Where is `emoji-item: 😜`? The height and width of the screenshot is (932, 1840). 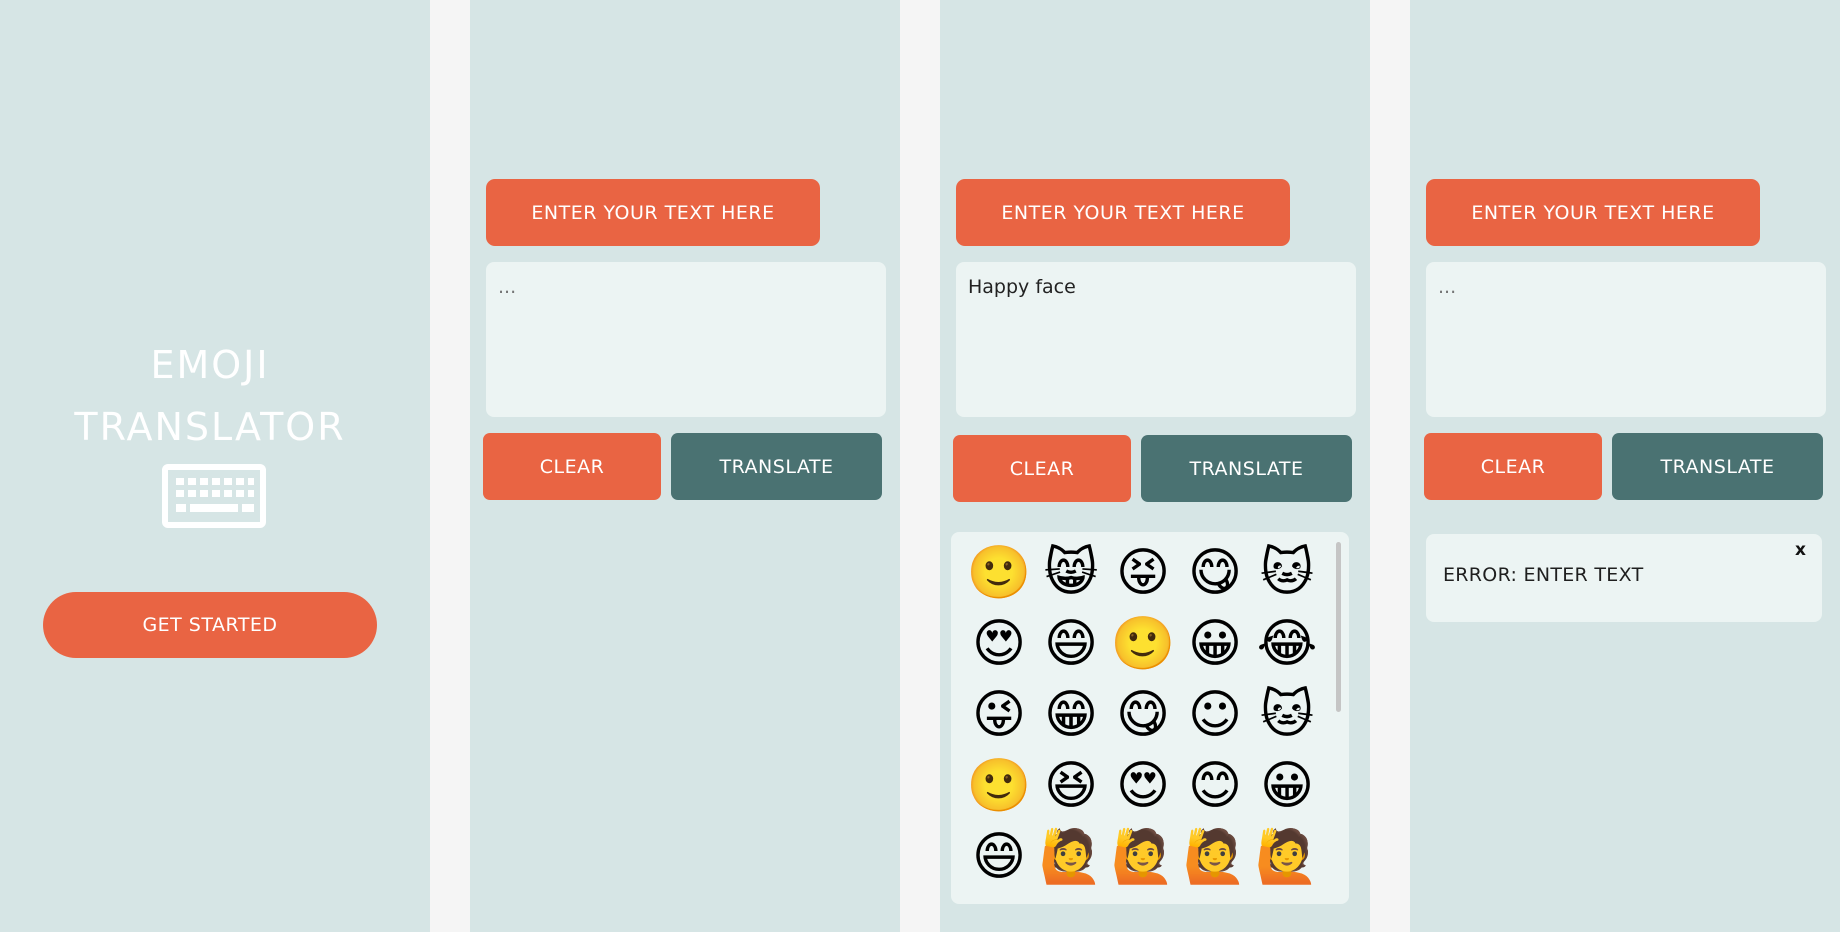 emoji-item: 😜 is located at coordinates (999, 715).